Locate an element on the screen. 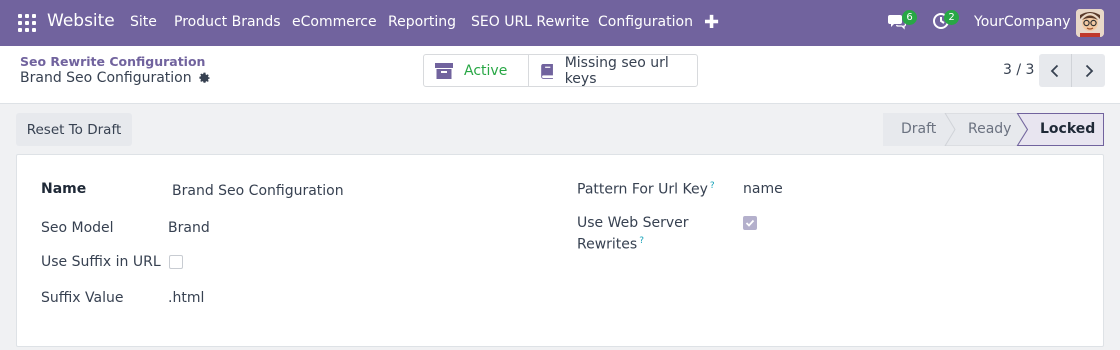  use-suffix-checkbox is located at coordinates (176, 262).